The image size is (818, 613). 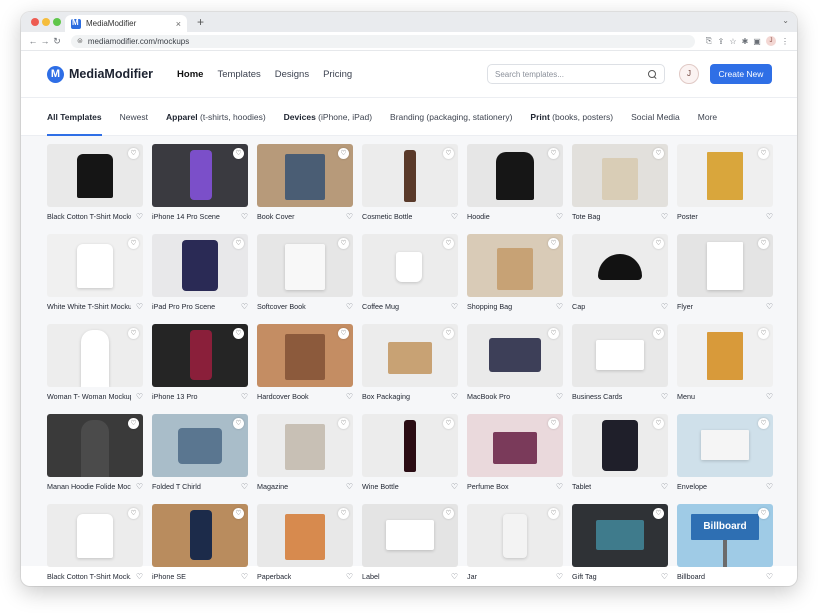 I want to click on chevron-down-icon: ⌄, so click(x=785, y=20).